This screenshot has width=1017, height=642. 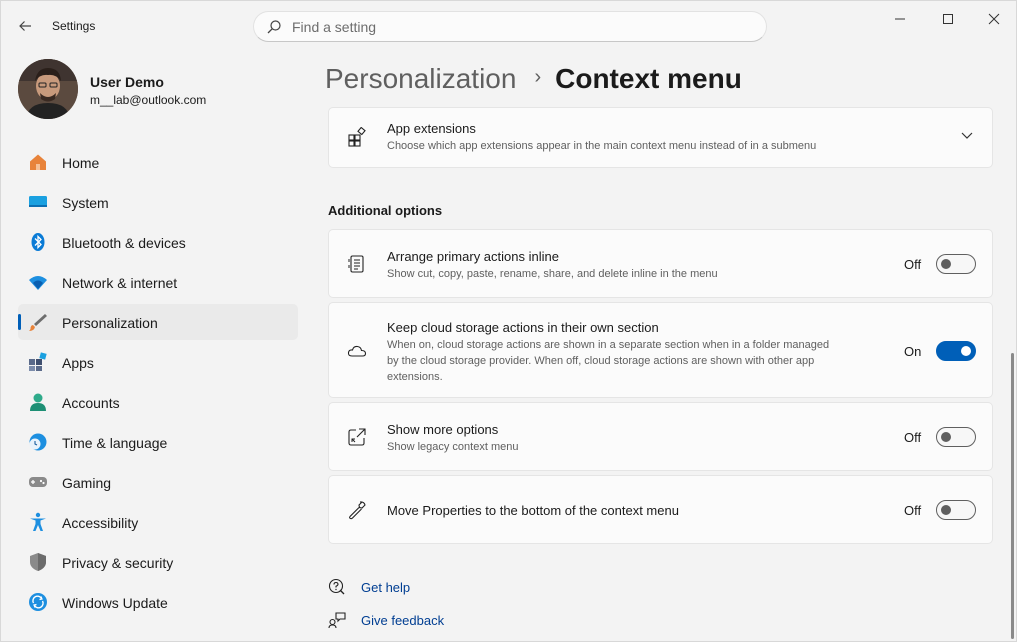 I want to click on back-button, so click(x=25, y=26).